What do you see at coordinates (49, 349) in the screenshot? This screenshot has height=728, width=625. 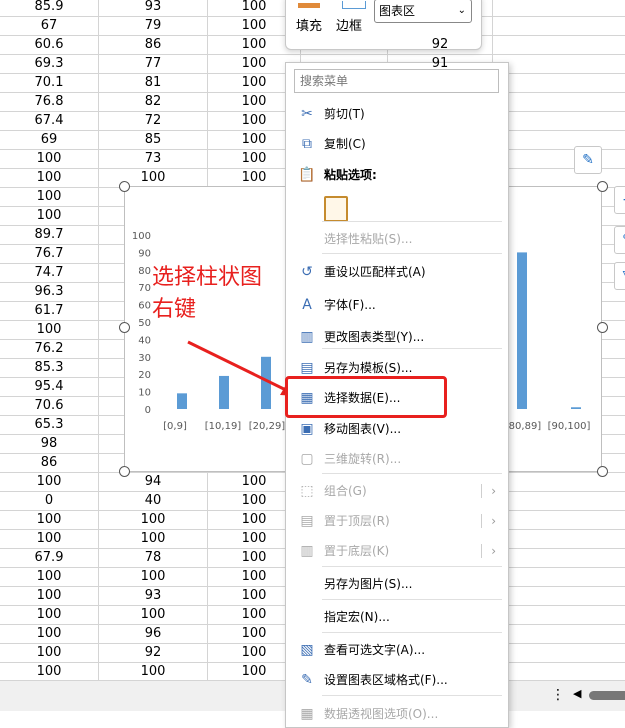 I see `table-cell: 76.2` at bounding box center [49, 349].